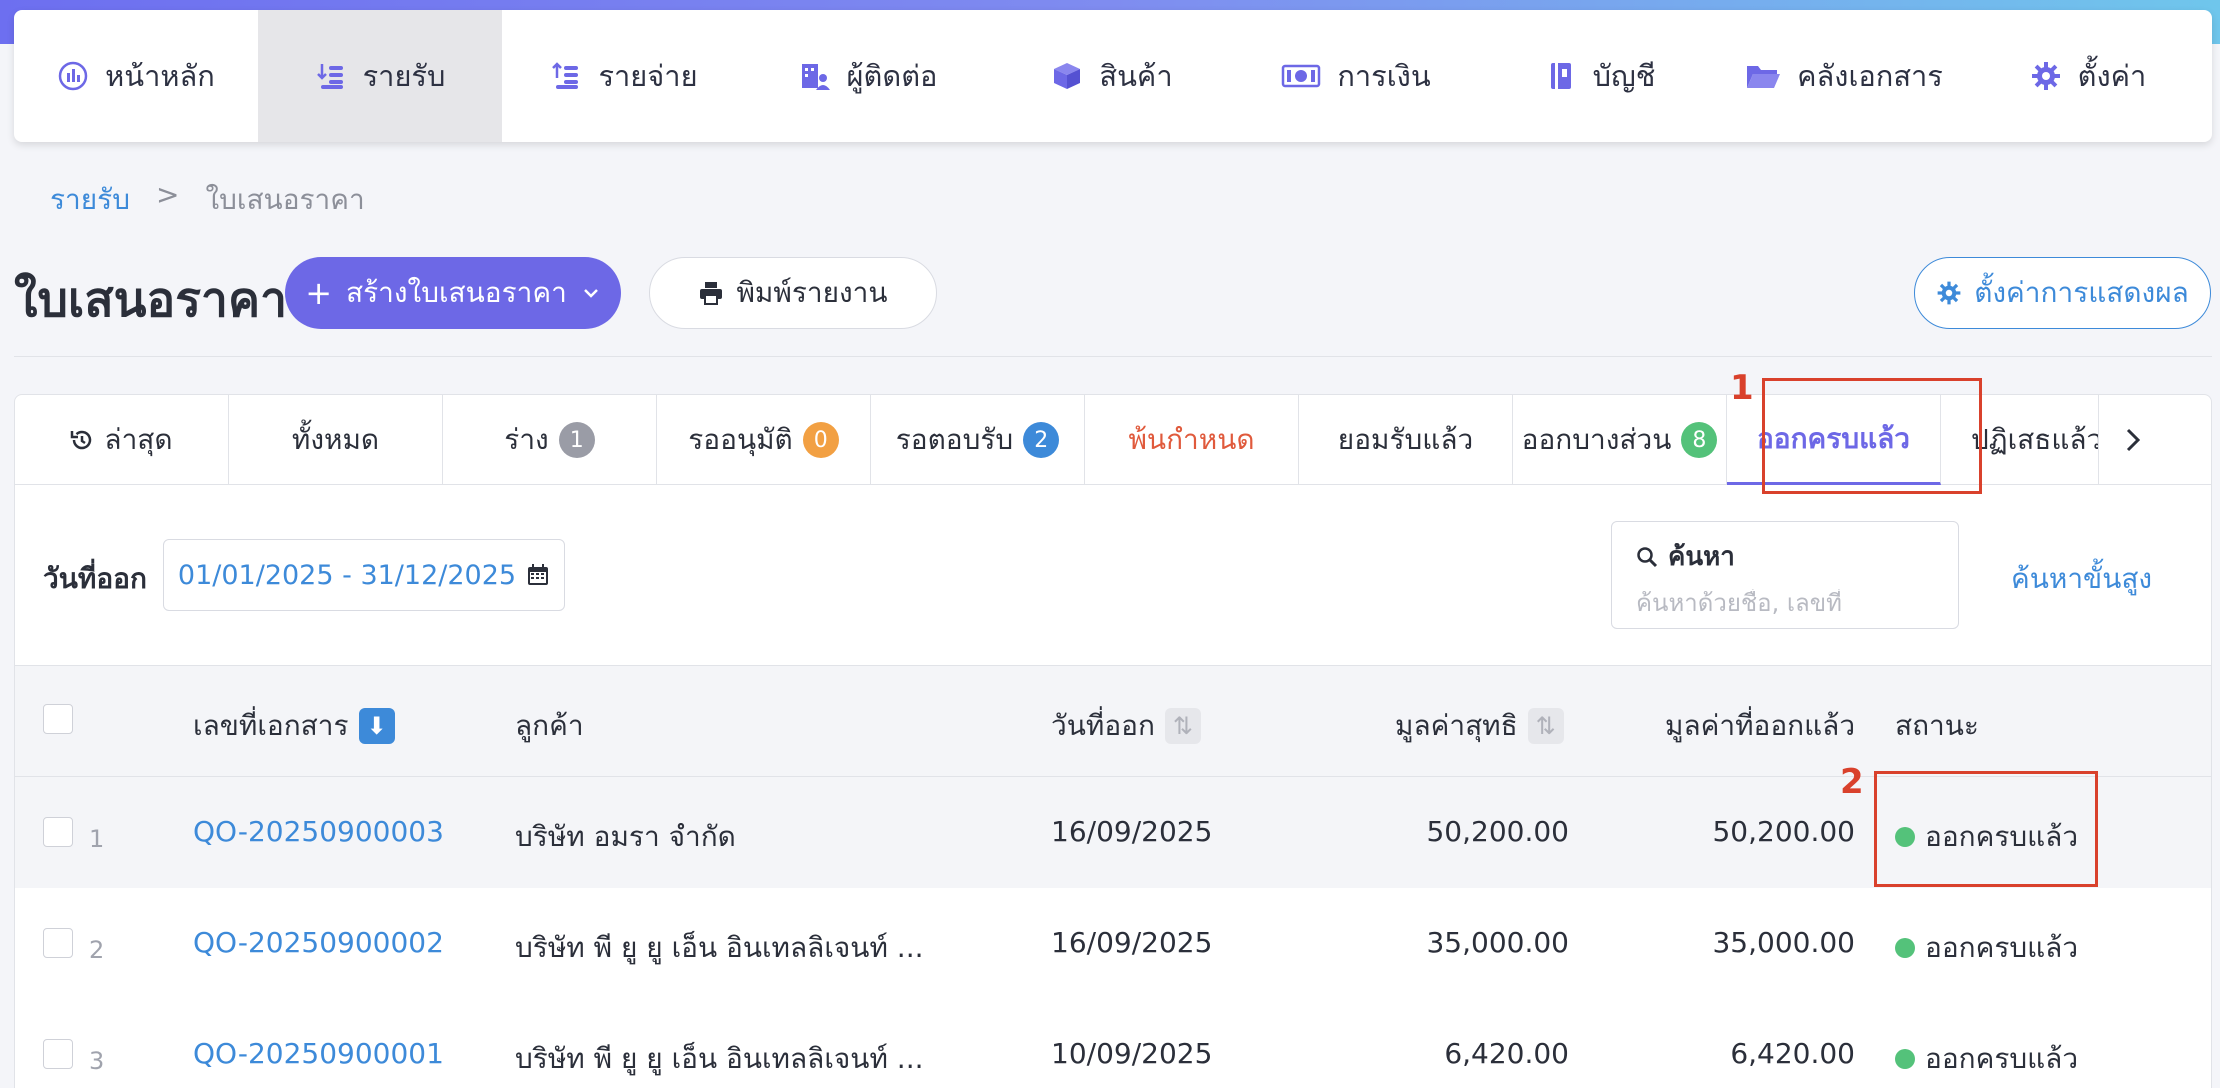 This screenshot has width=2220, height=1088. Describe the element at coordinates (138, 439) in the screenshot. I see `tab-label: ล่าสุด` at that location.